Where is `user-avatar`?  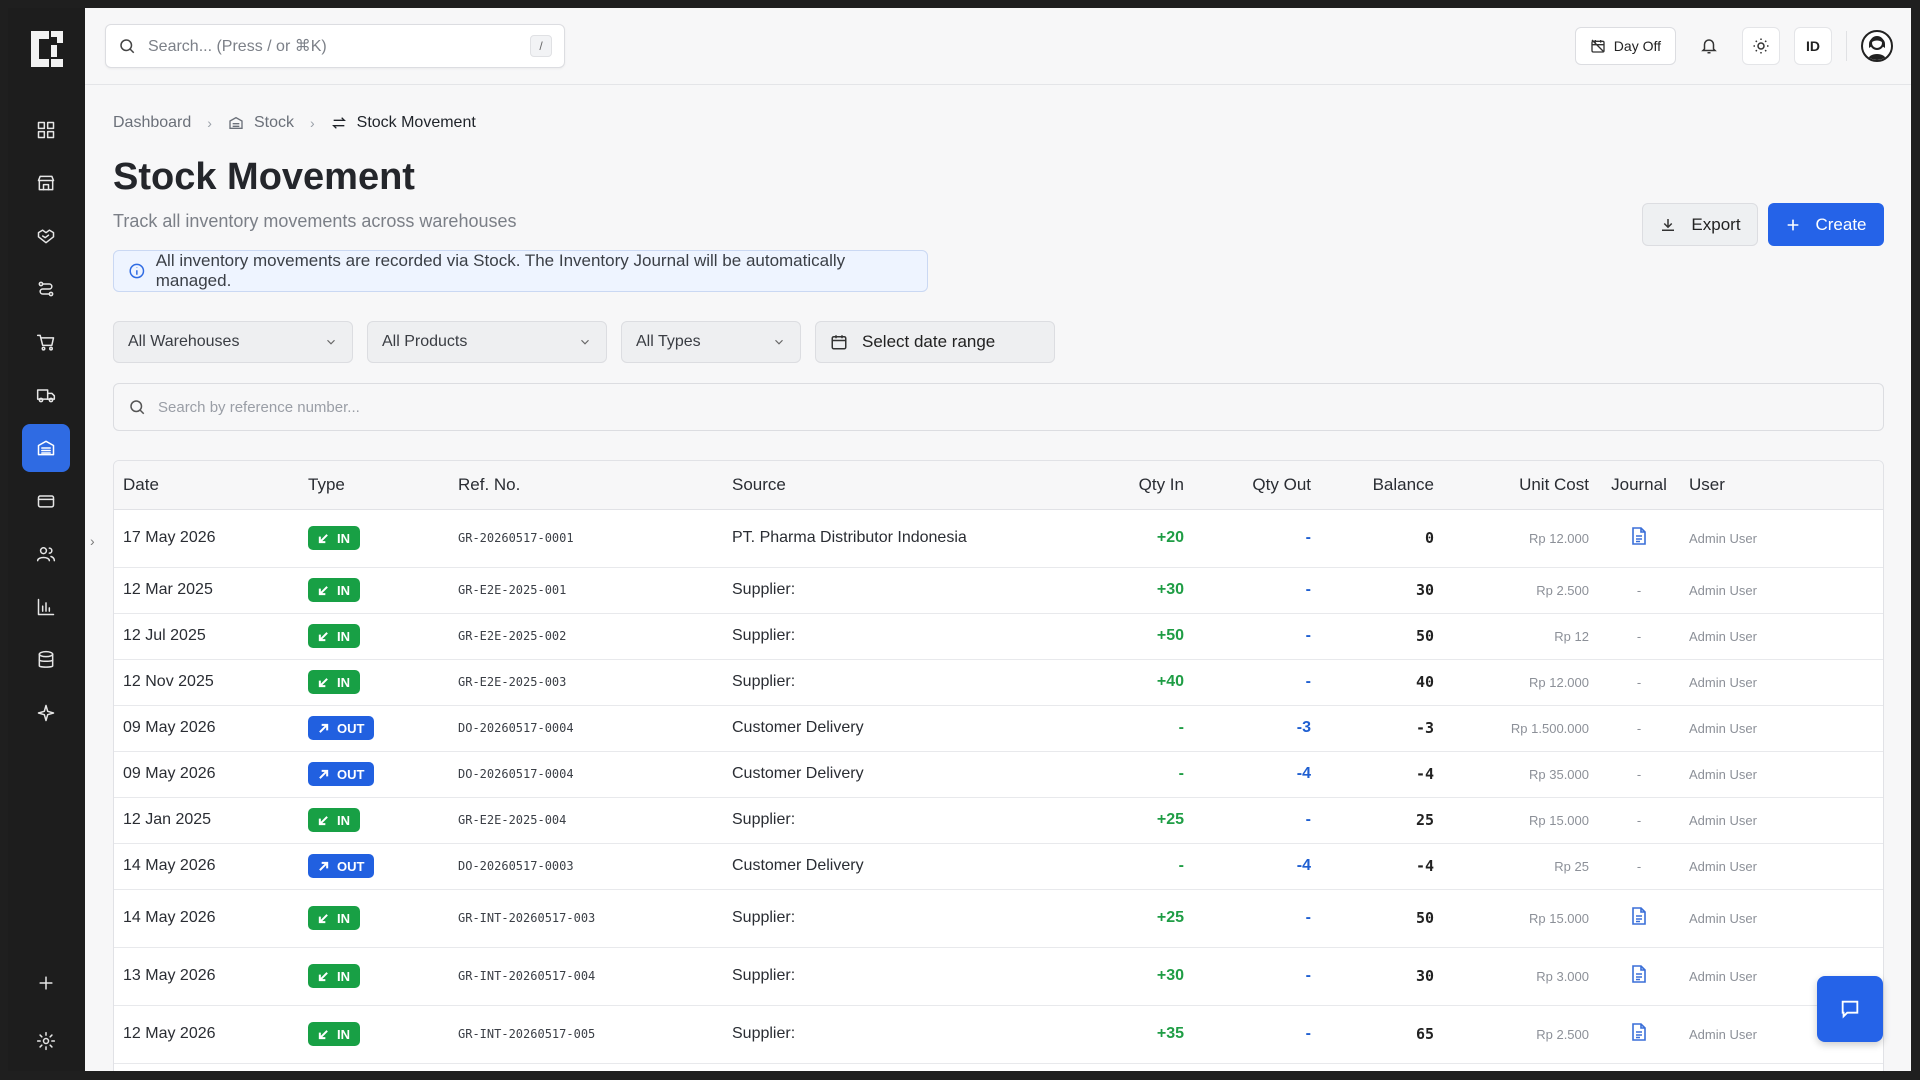 user-avatar is located at coordinates (1877, 46).